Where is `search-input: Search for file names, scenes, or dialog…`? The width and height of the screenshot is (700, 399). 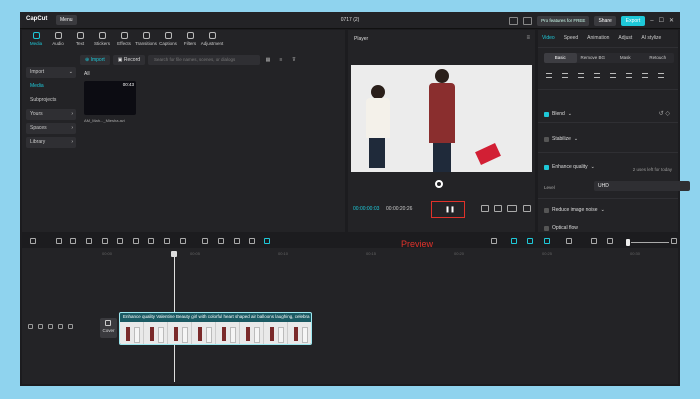
search-input: Search for file names, scenes, or dialog… is located at coordinates (204, 59).